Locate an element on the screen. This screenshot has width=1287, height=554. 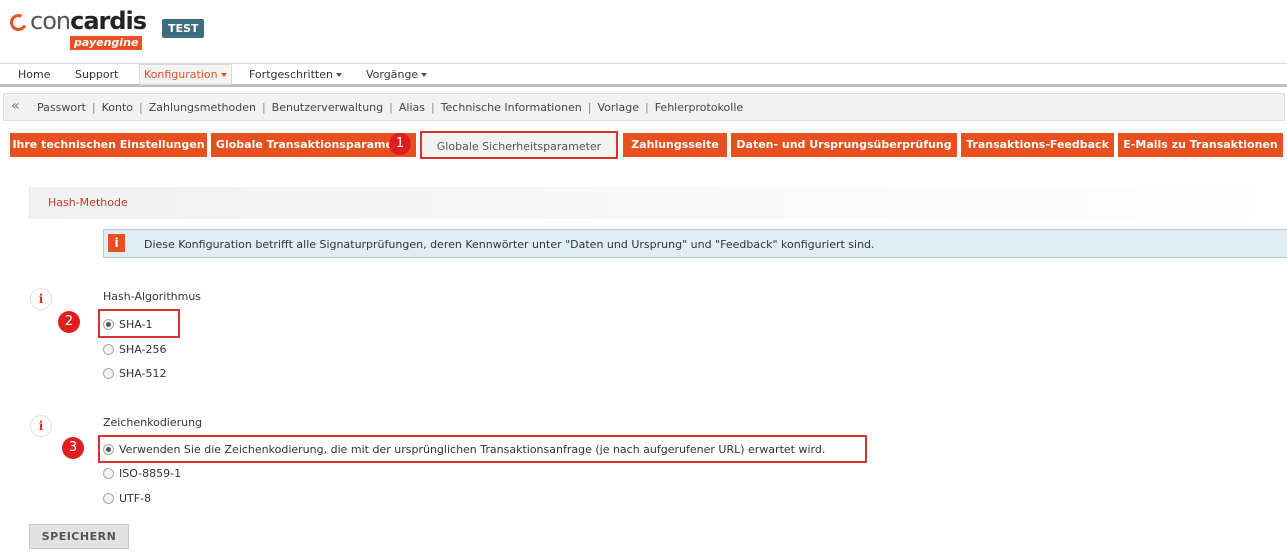
radio-sha512: SHA-512 is located at coordinates (135, 375).